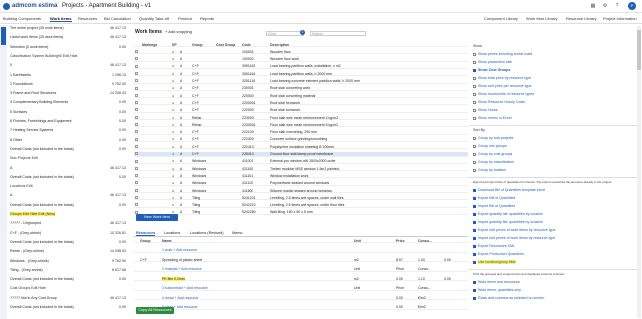  I want to click on filter-row: Windows - (Grey-shrink) 9 762.50, so click(70, 261).